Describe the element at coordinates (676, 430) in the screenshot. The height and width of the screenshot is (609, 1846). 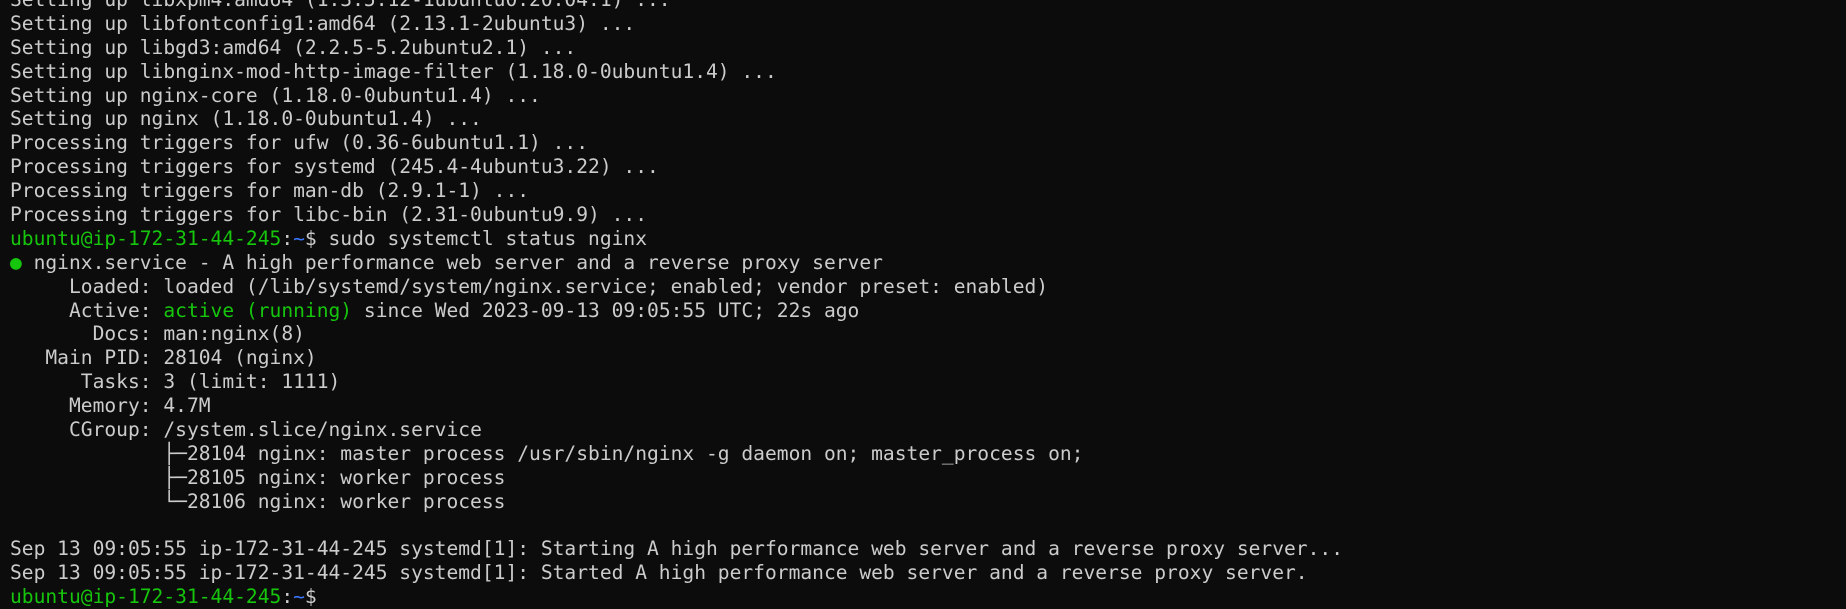
I see `status-cgroup-line: CGroup: /system.slice/nginx.service` at that location.